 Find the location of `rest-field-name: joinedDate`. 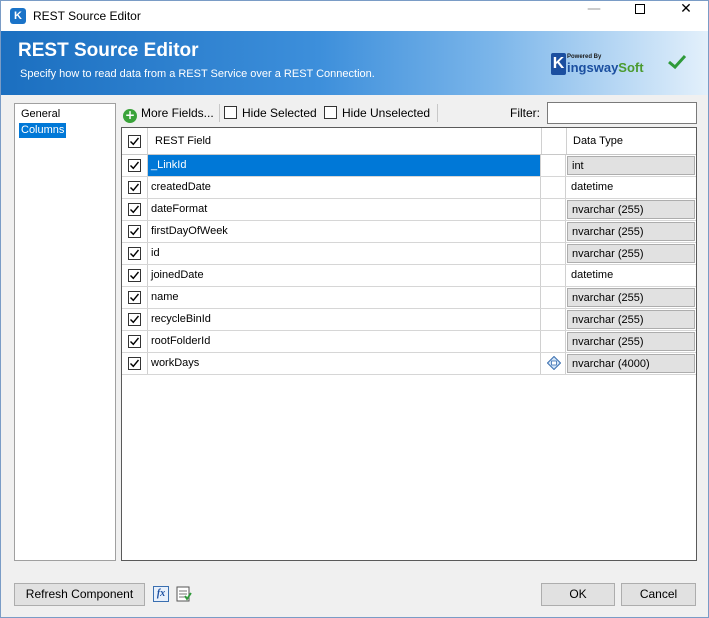

rest-field-name: joinedDate is located at coordinates (344, 275).